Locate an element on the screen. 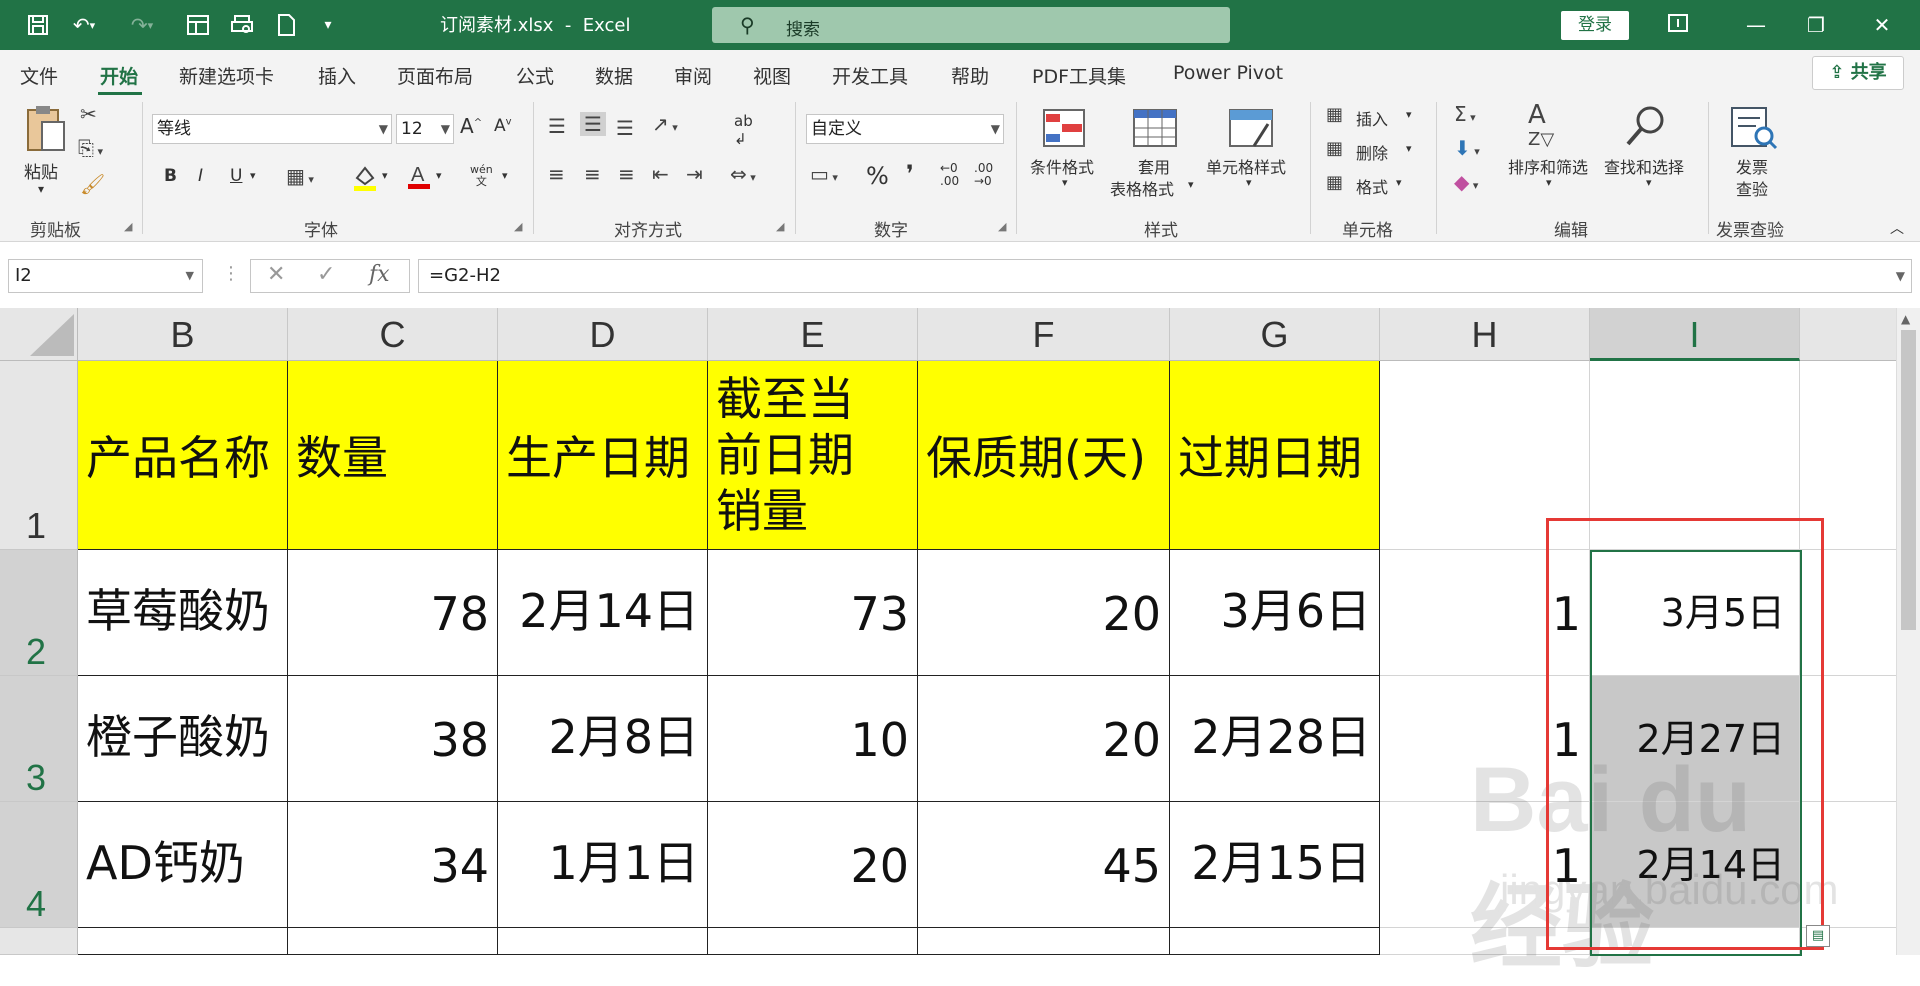 Image resolution: width=1920 pixels, height=986 pixels. column-header-e: E is located at coordinates (813, 334).